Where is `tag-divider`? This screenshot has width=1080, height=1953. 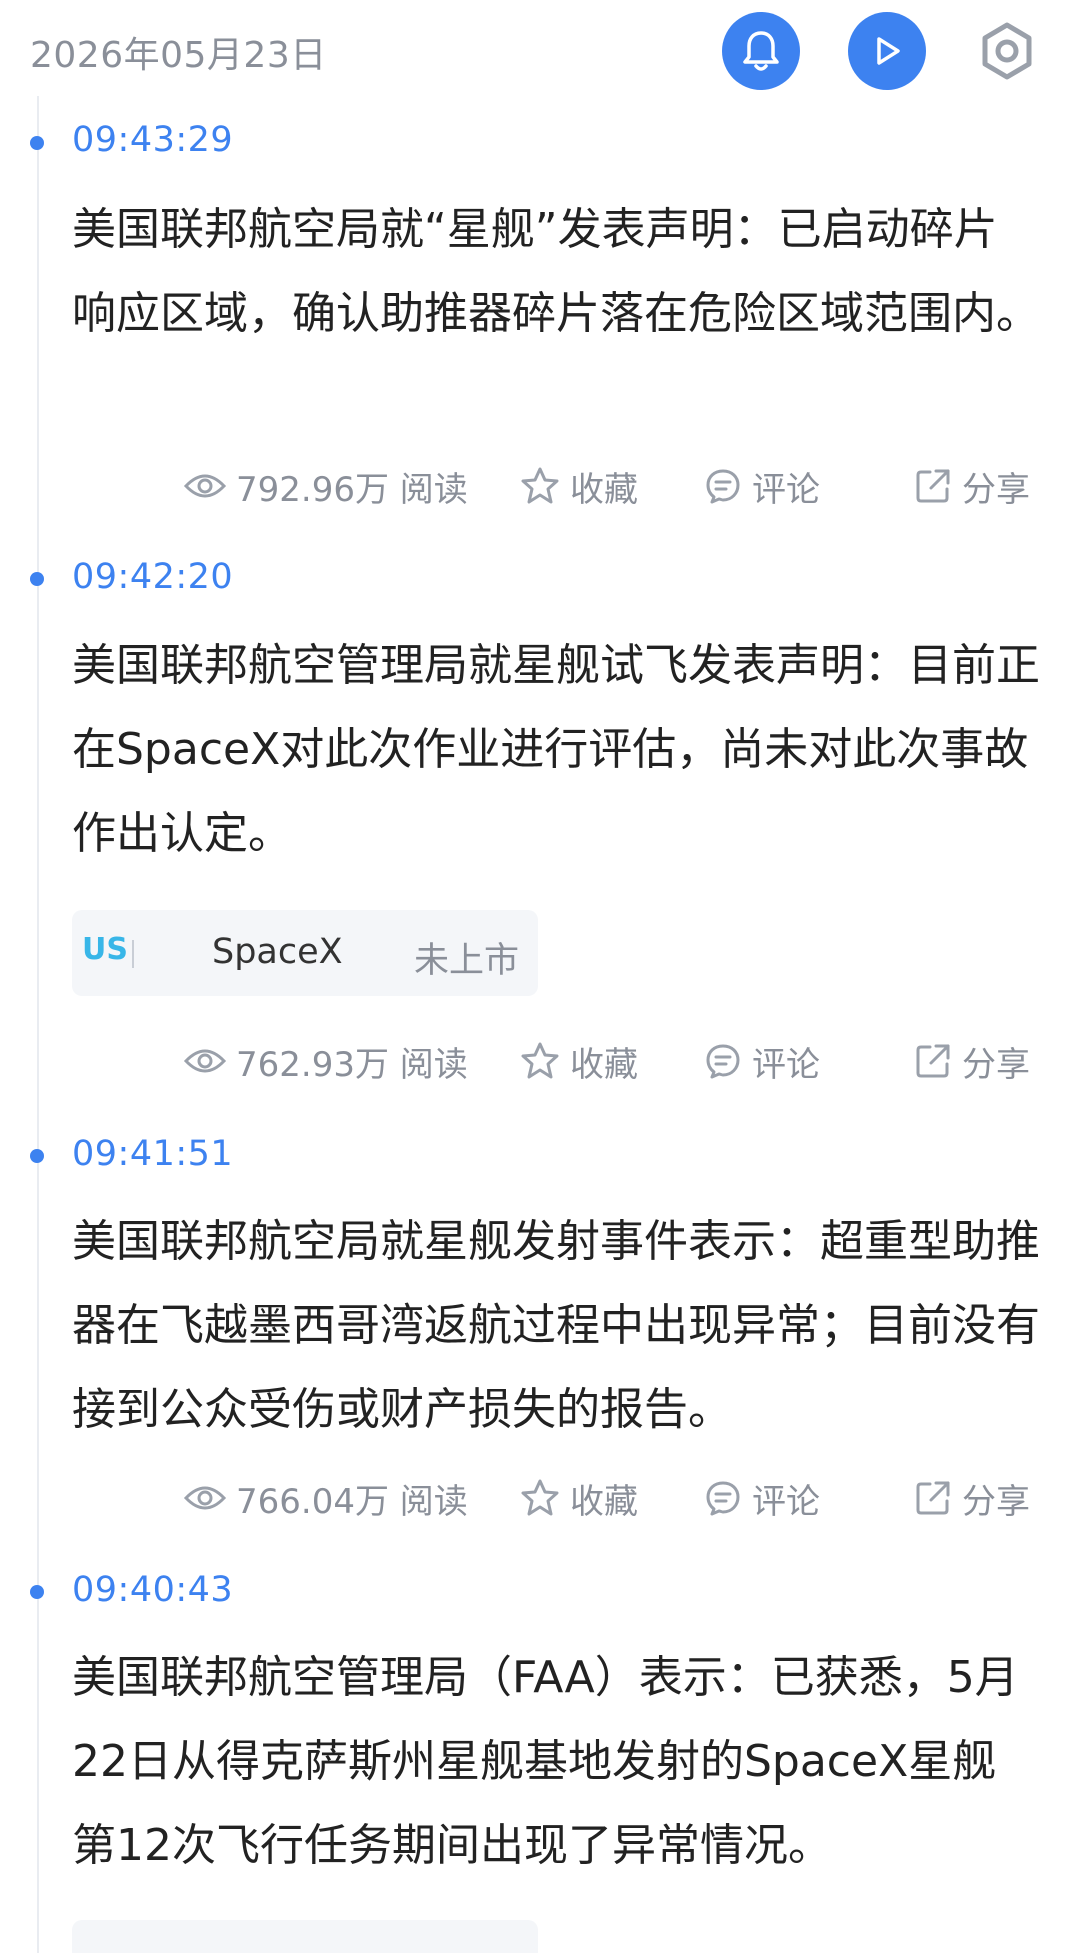 tag-divider is located at coordinates (133, 954).